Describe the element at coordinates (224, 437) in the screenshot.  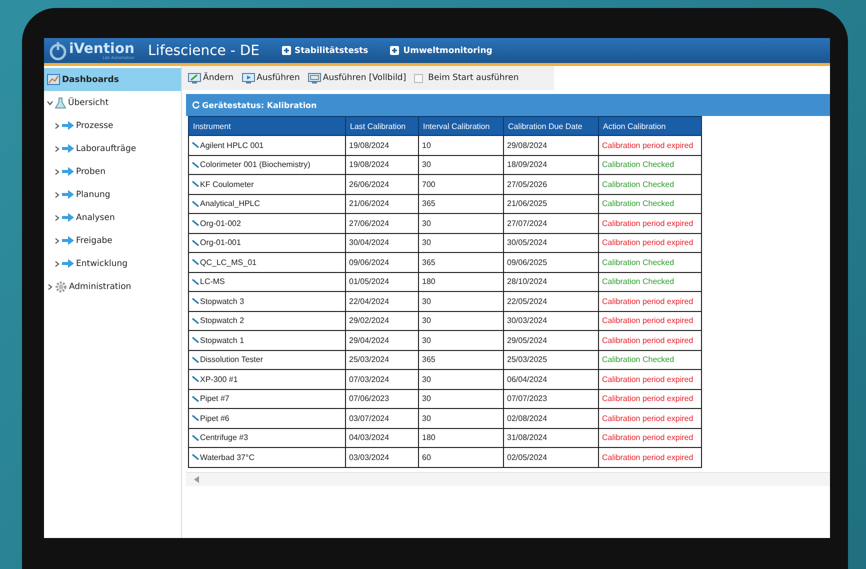
I see `instrument-name: Centrifuge #3` at that location.